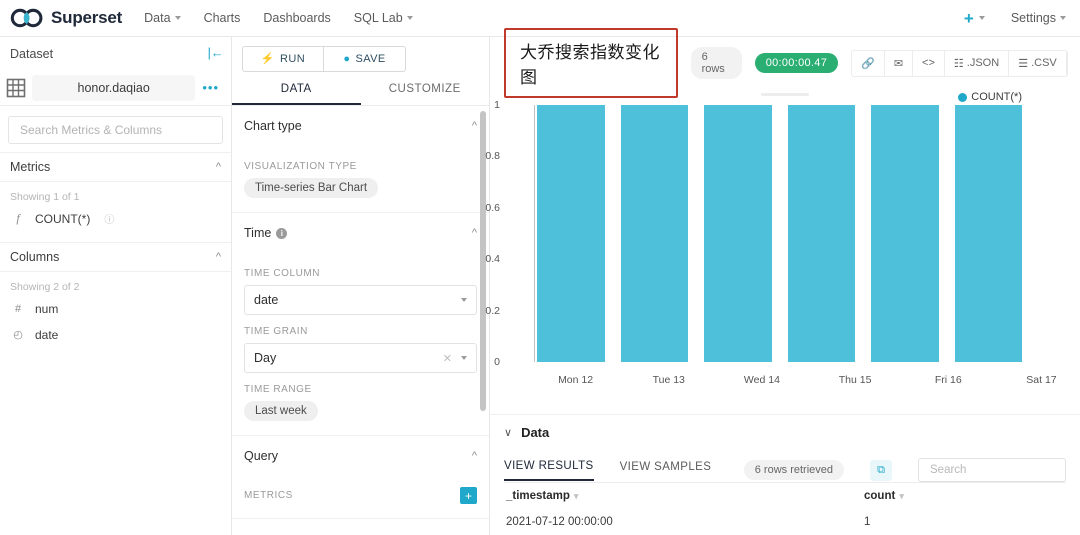 This screenshot has width=1080, height=535. I want to click on chart-legend: COUNT(*), so click(990, 97).